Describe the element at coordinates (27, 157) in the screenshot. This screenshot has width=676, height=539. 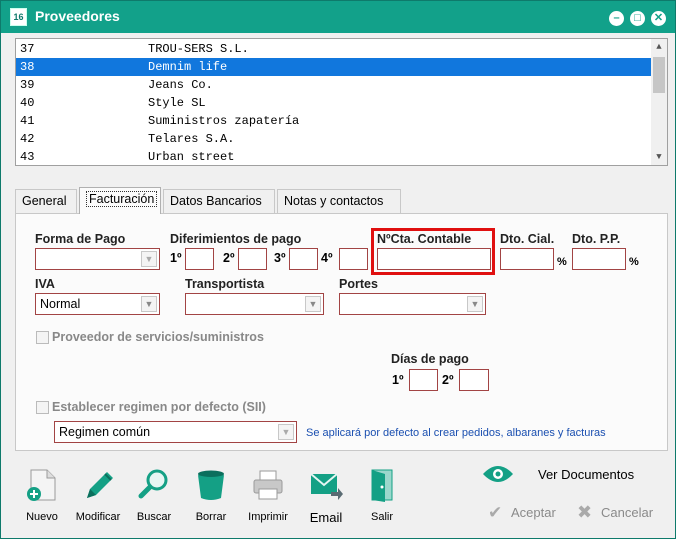
I see `supplier-code: 43` at that location.